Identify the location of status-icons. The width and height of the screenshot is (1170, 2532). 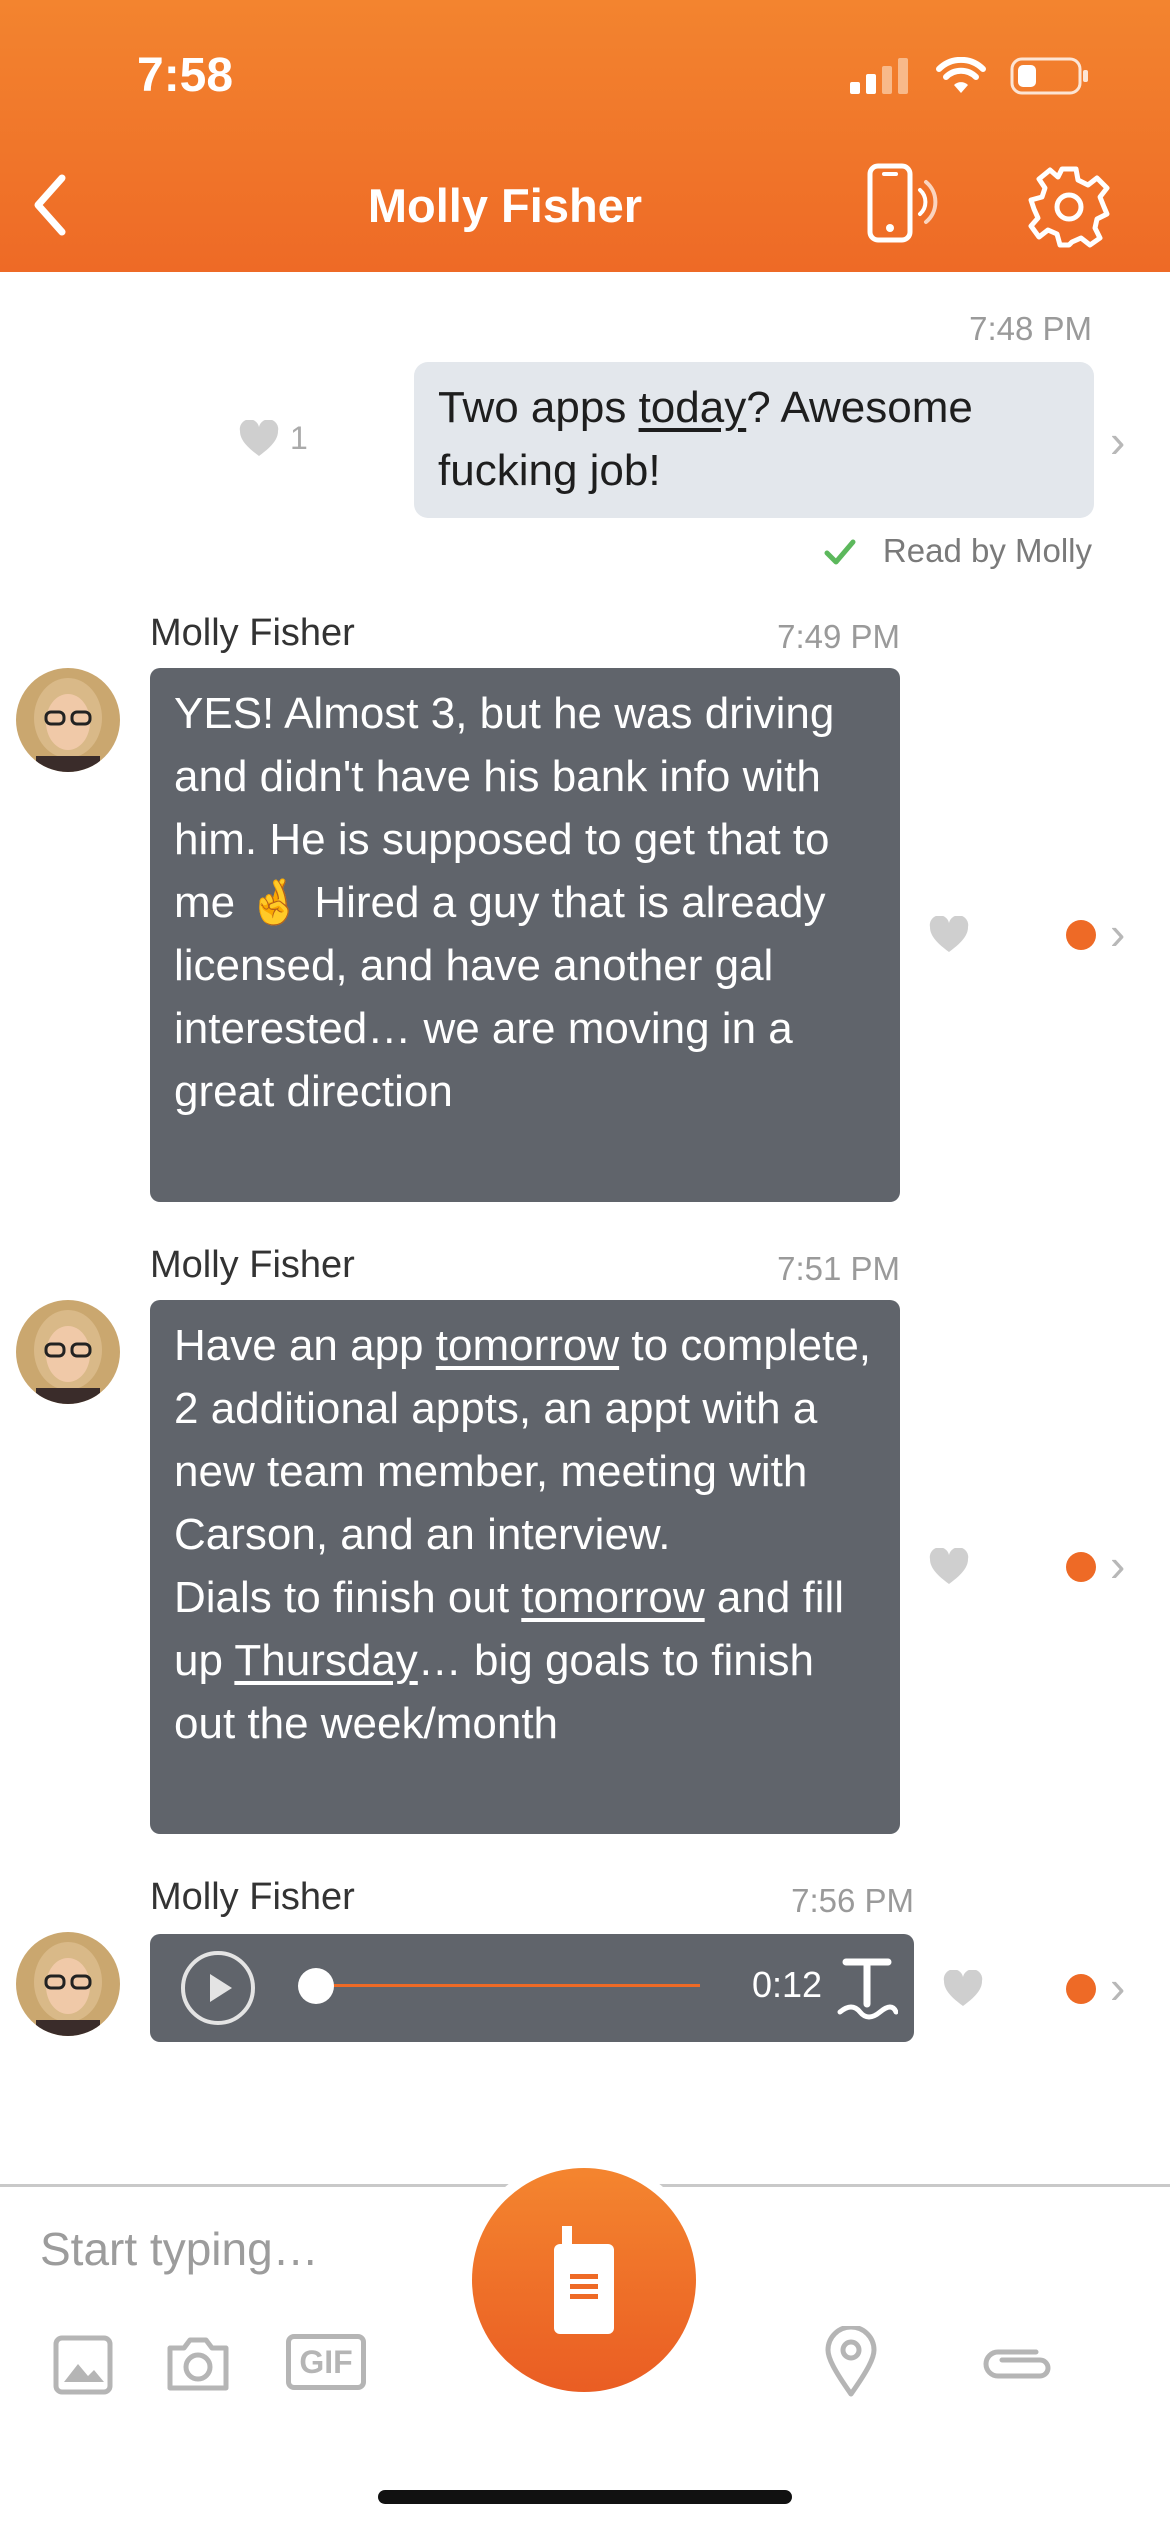
(970, 76).